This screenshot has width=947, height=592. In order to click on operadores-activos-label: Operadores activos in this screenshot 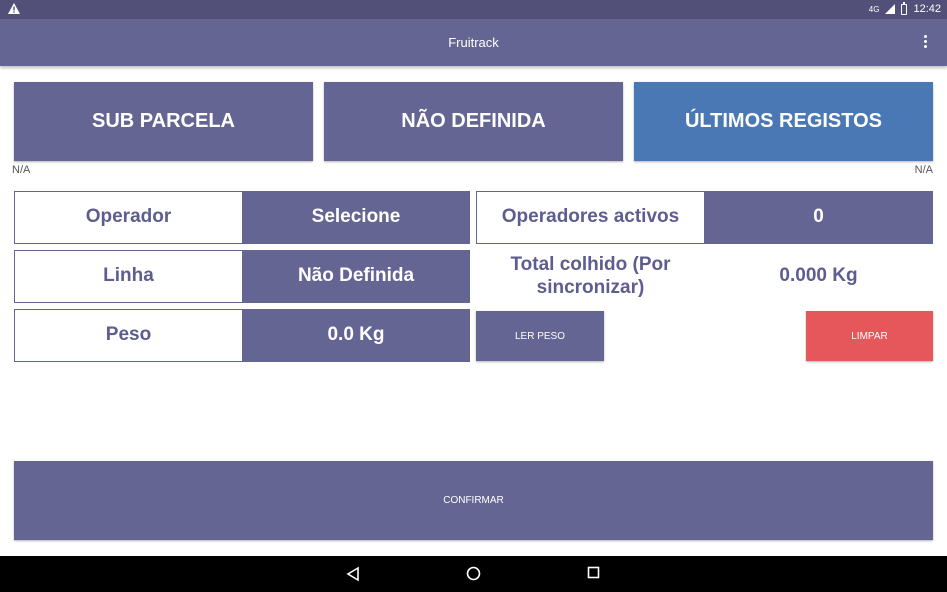, I will do `click(590, 217)`.